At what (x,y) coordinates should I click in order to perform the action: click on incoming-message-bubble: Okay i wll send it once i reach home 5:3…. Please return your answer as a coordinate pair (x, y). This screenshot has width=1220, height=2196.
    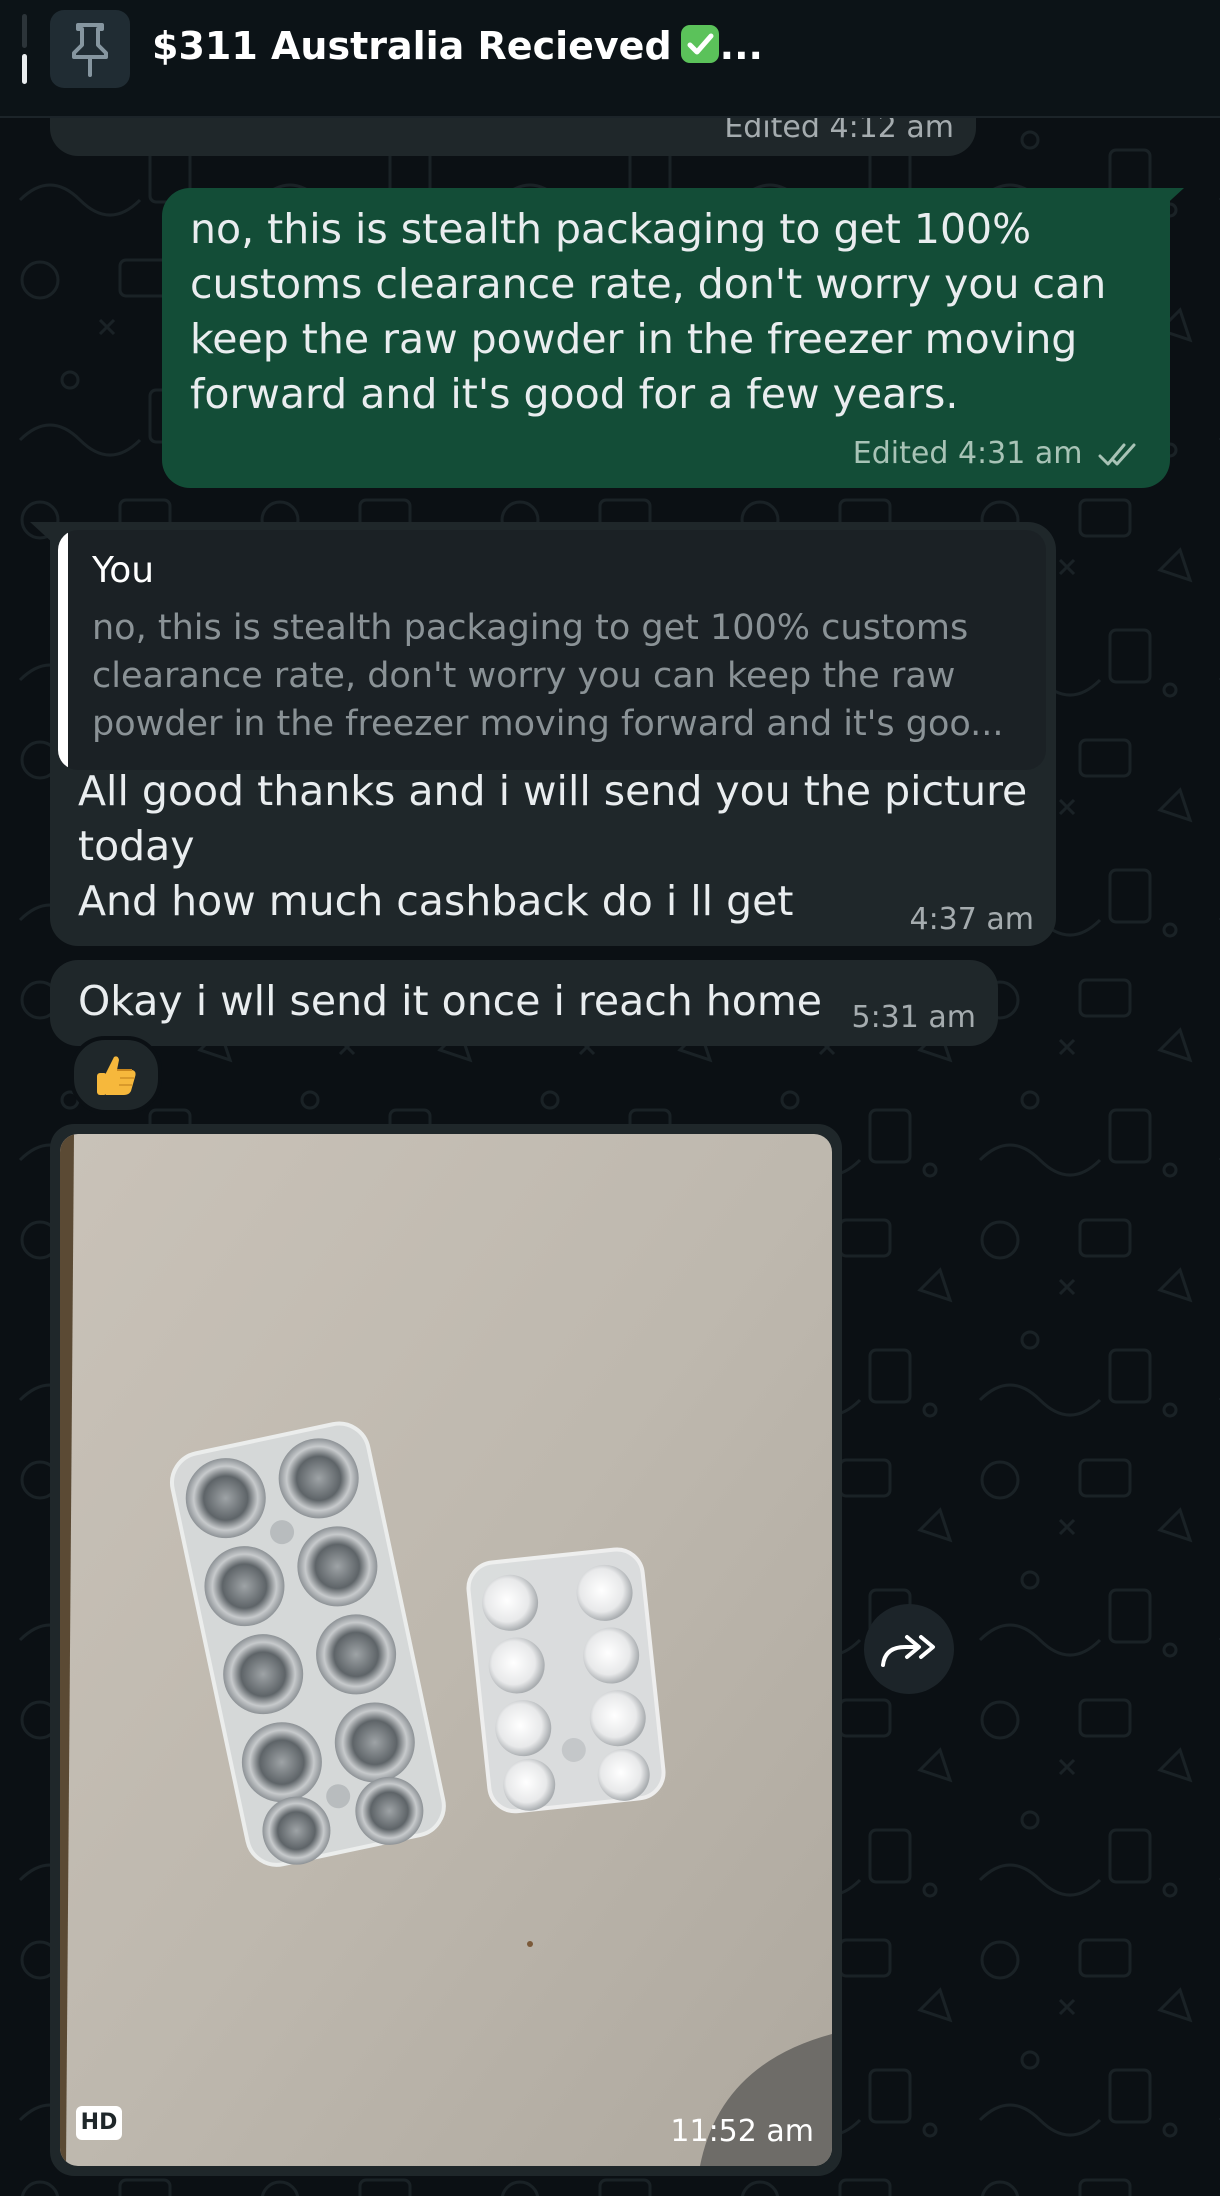
    Looking at the image, I should click on (524, 1003).